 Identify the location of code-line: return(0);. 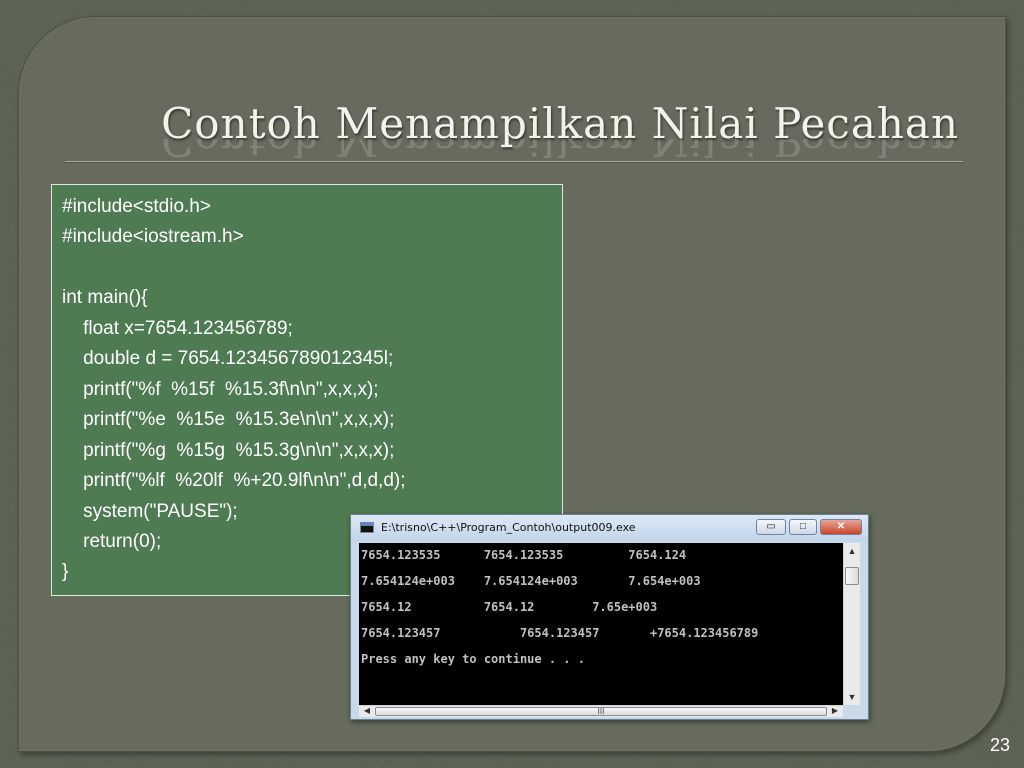
(112, 541).